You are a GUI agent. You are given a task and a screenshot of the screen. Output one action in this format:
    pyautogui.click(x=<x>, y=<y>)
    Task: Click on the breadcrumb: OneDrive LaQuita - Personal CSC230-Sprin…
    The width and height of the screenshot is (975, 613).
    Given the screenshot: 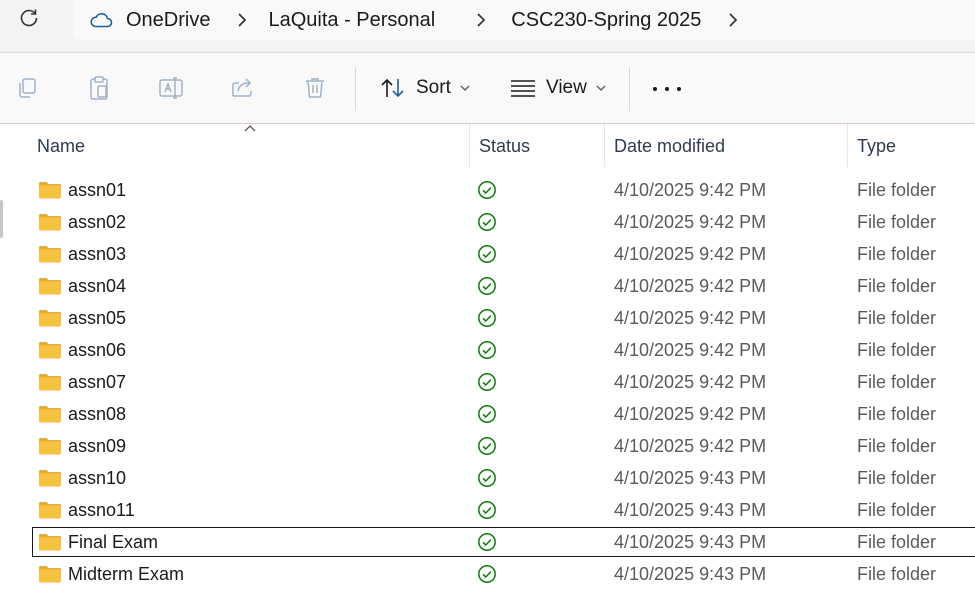 What is the action you would take?
    pyautogui.click(x=524, y=20)
    